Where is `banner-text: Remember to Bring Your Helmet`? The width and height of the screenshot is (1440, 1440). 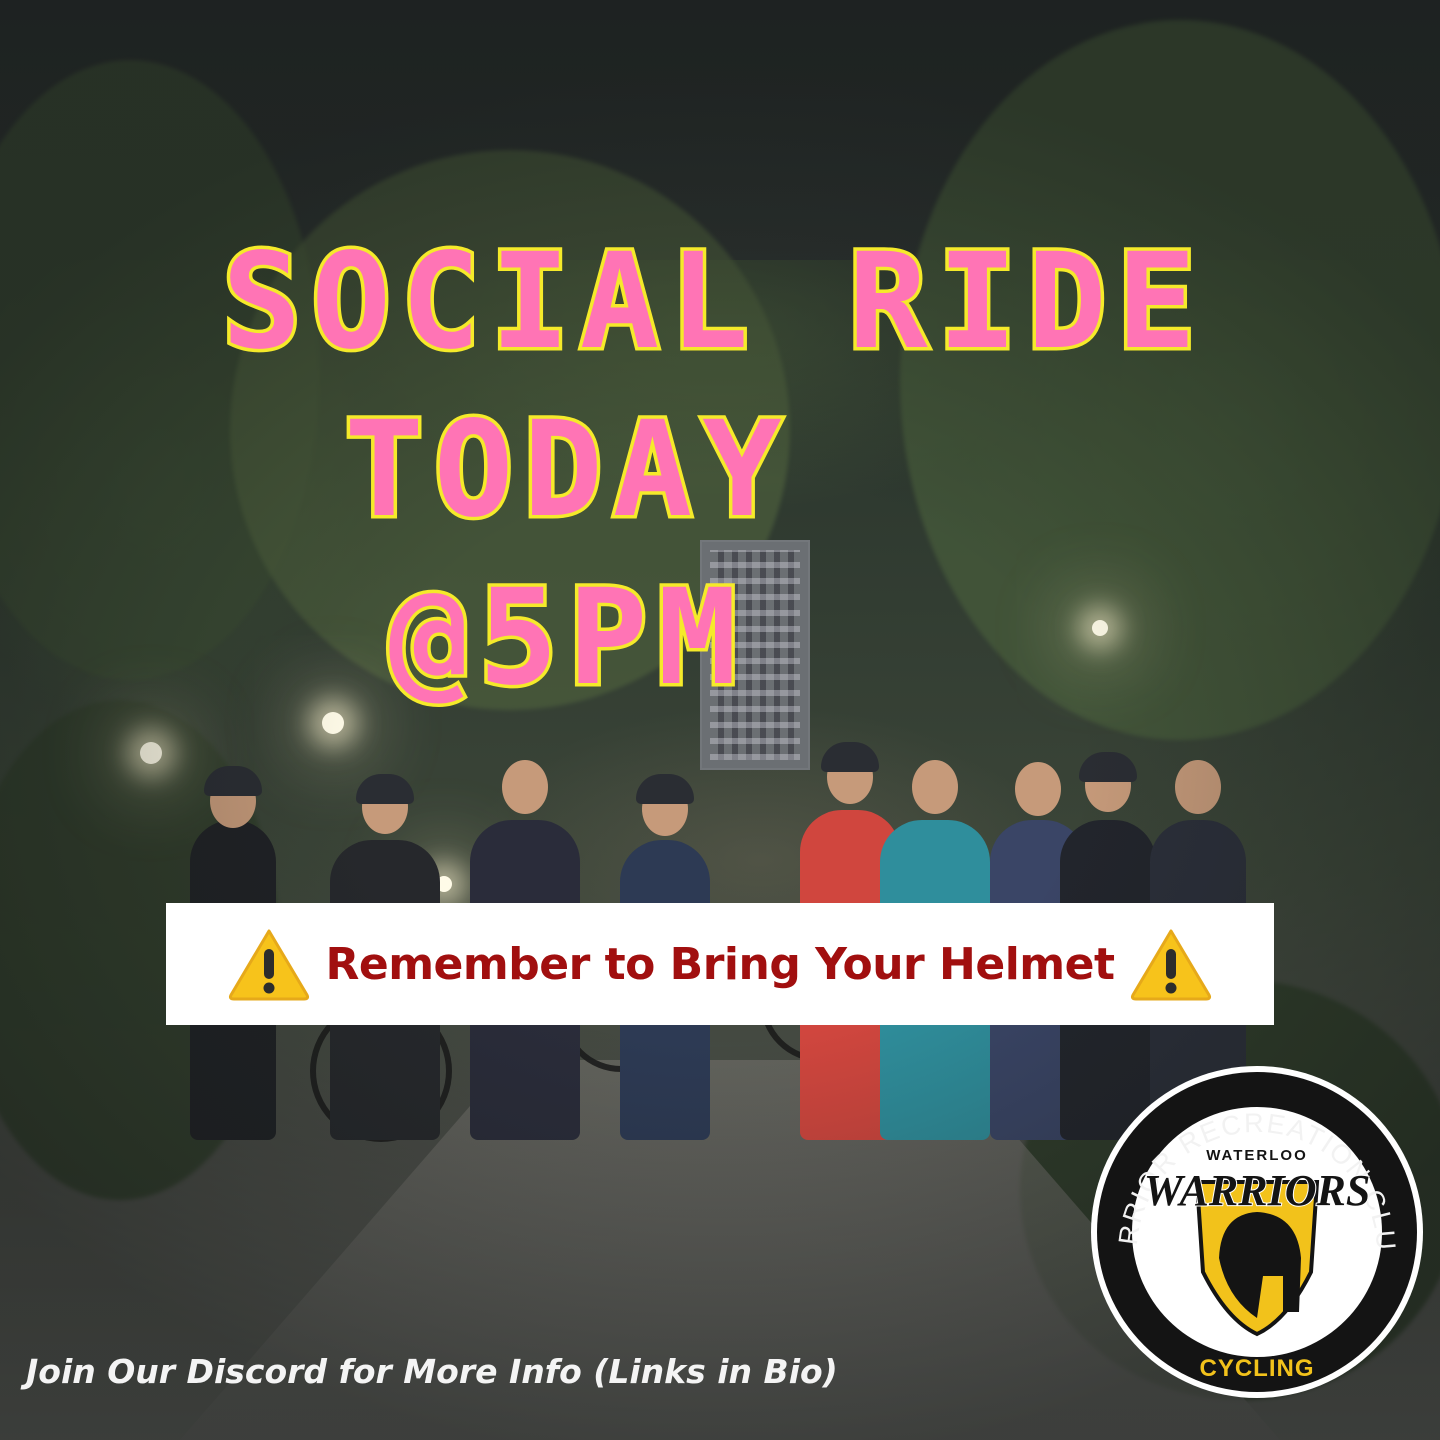 banner-text: Remember to Bring Your Helmet is located at coordinates (720, 964).